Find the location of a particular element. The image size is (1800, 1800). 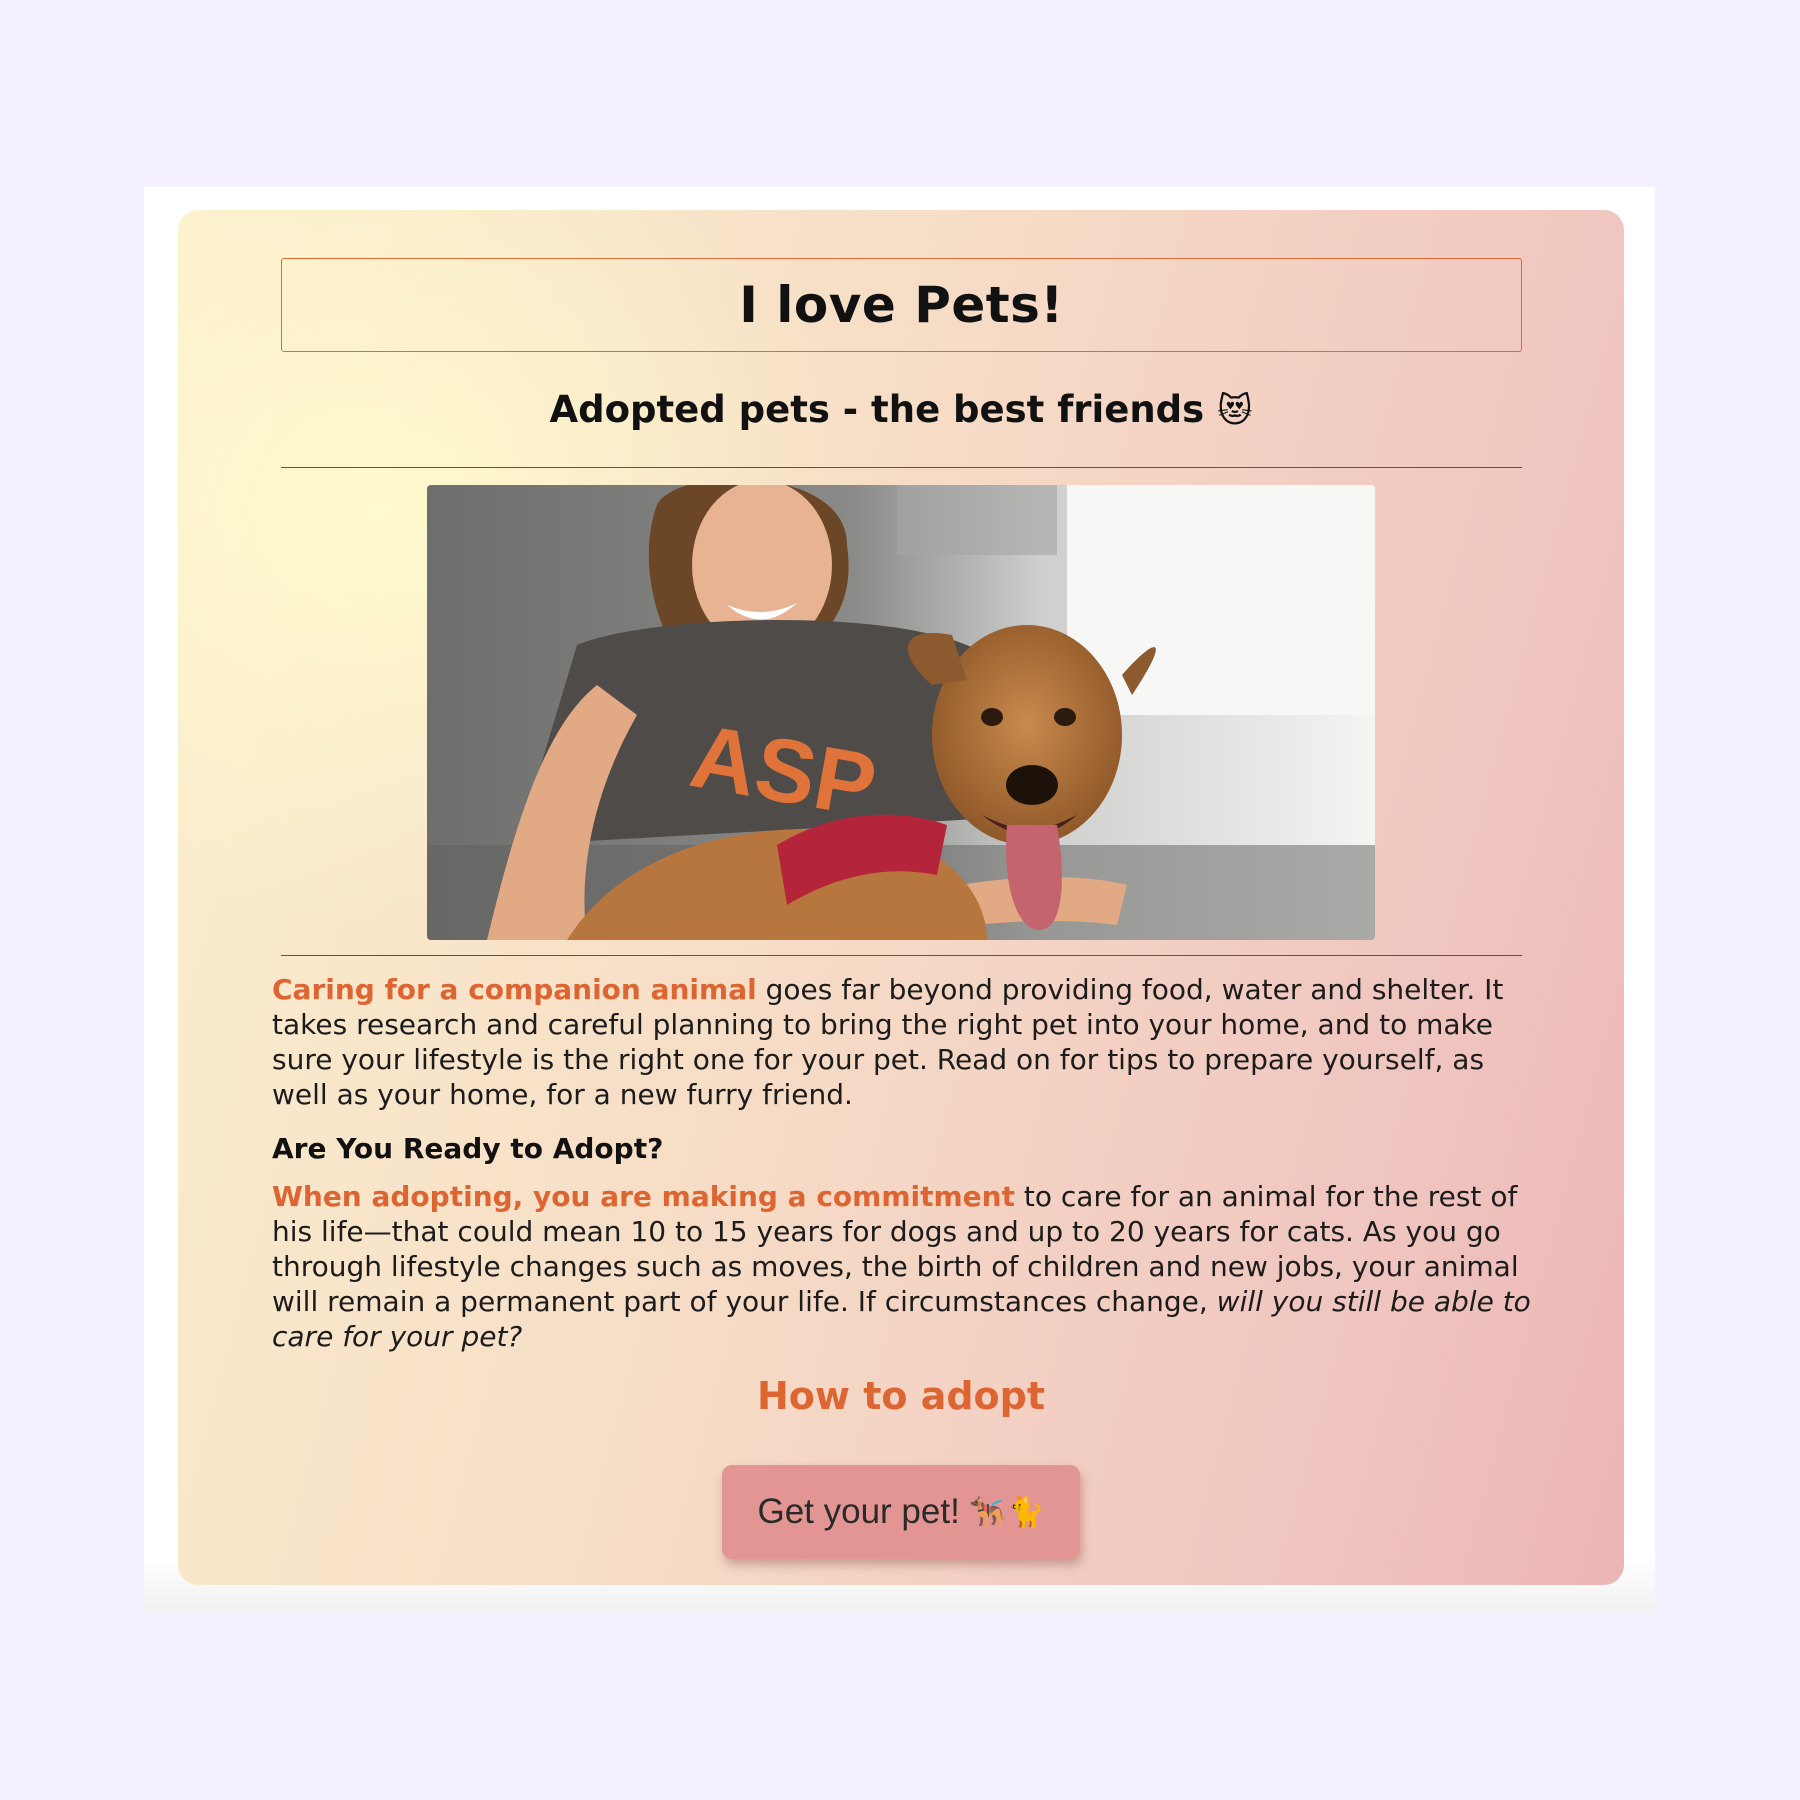

page-title: I love Pets! is located at coordinates (901, 305).